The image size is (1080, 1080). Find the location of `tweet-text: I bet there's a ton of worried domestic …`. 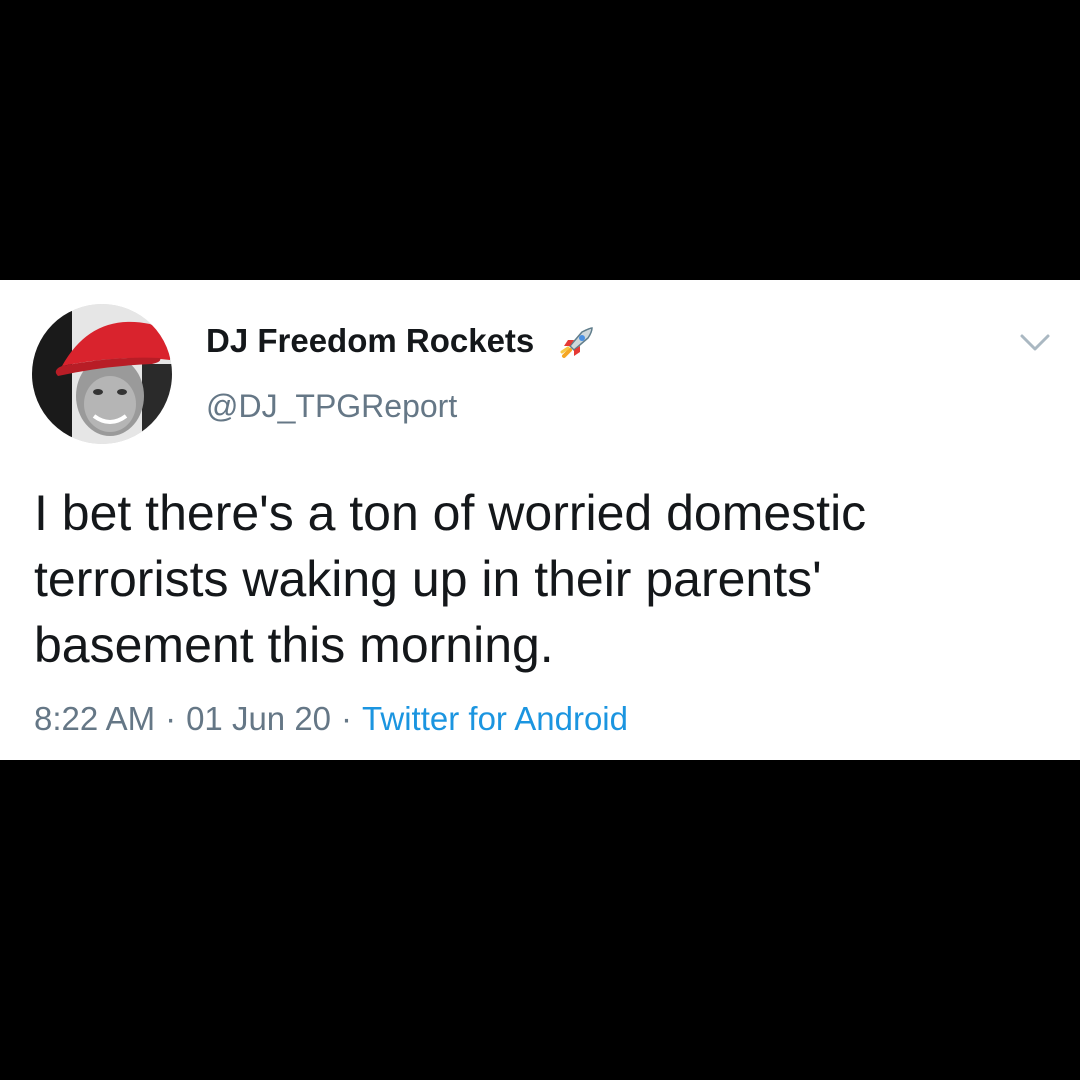

tweet-text: I bet there's a ton of worried domestic … is located at coordinates (450, 579).